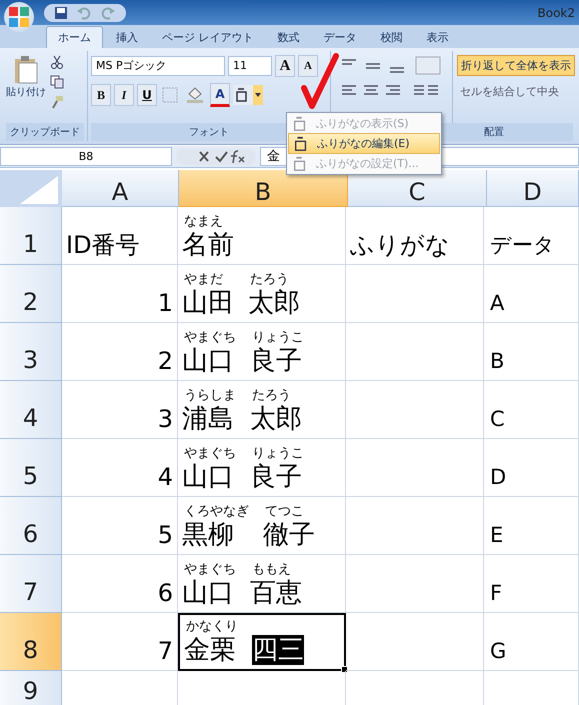 The image size is (579, 705). What do you see at coordinates (210, 650) in the screenshot?
I see `cell-text: 金栗` at bounding box center [210, 650].